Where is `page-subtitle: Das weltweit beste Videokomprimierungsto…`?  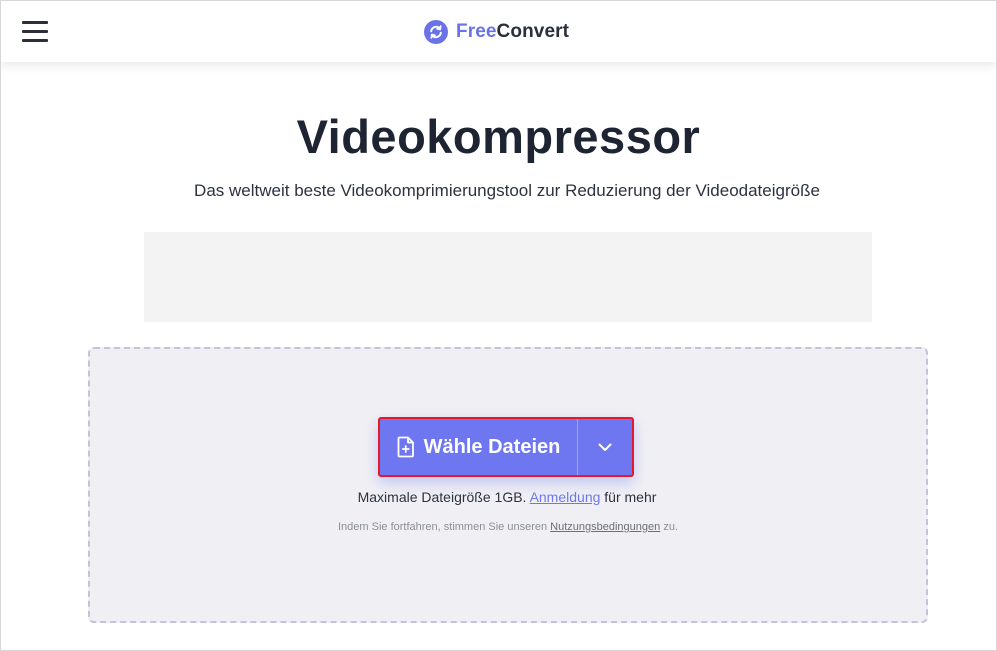 page-subtitle: Das weltweit beste Videokomprimierungsto… is located at coordinates (507, 190).